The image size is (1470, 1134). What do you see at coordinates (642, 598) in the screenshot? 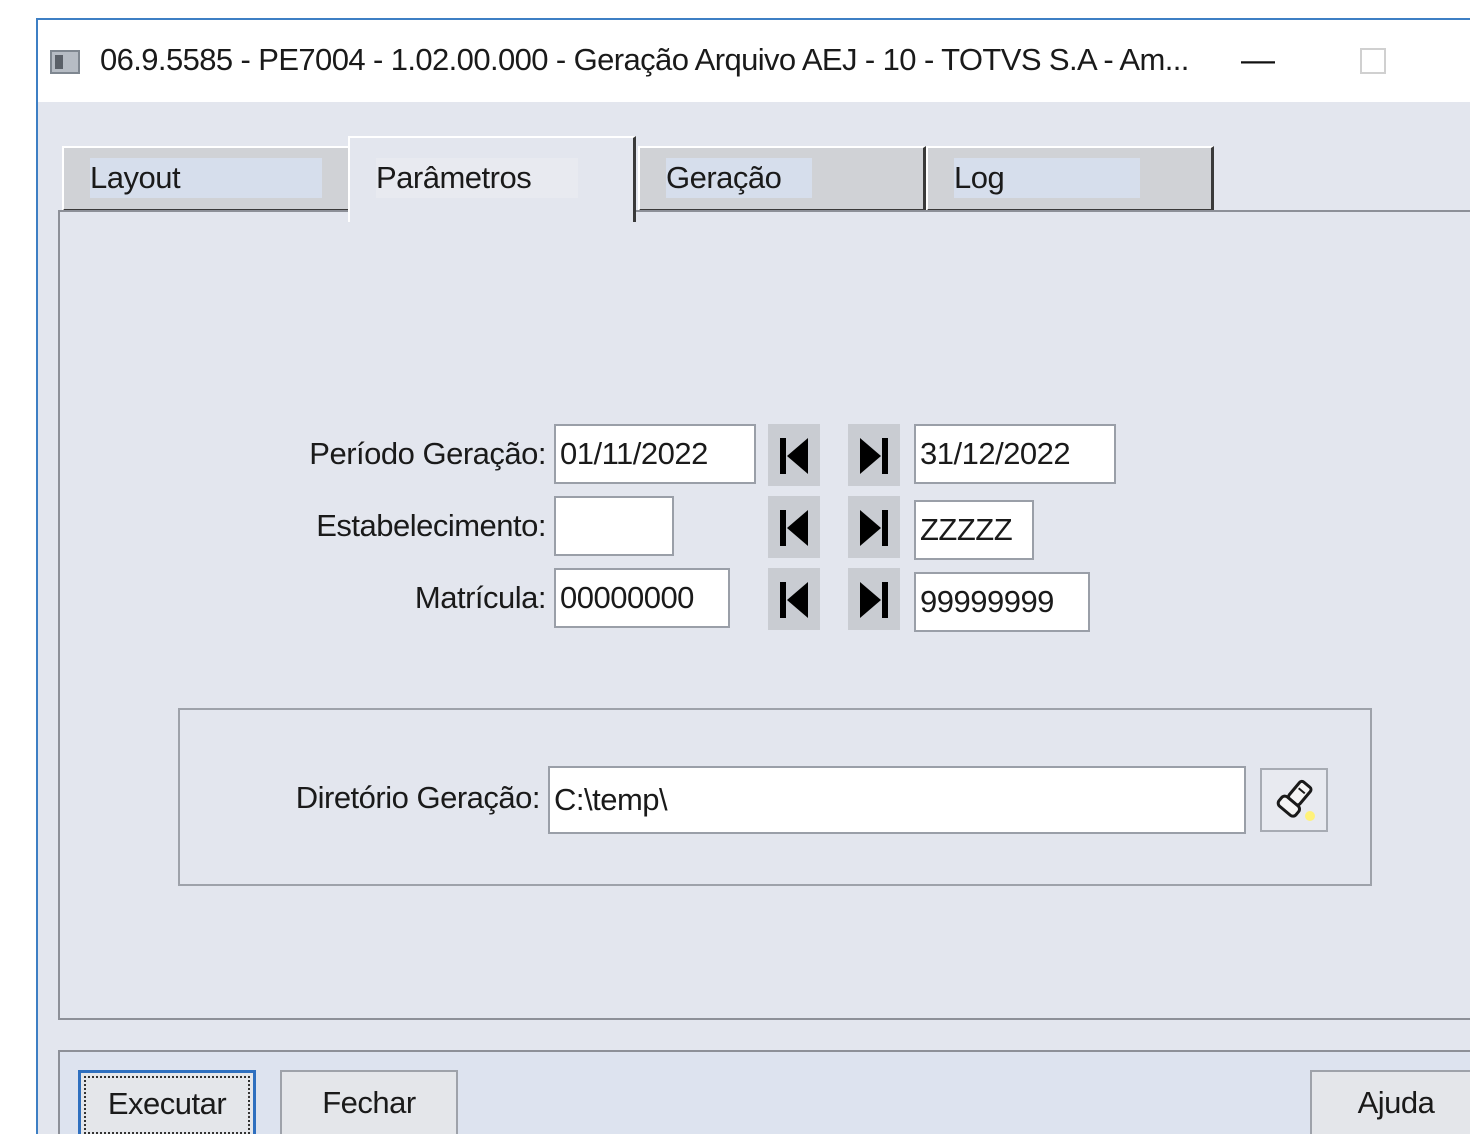
I see `matricula-inicial-input` at bounding box center [642, 598].